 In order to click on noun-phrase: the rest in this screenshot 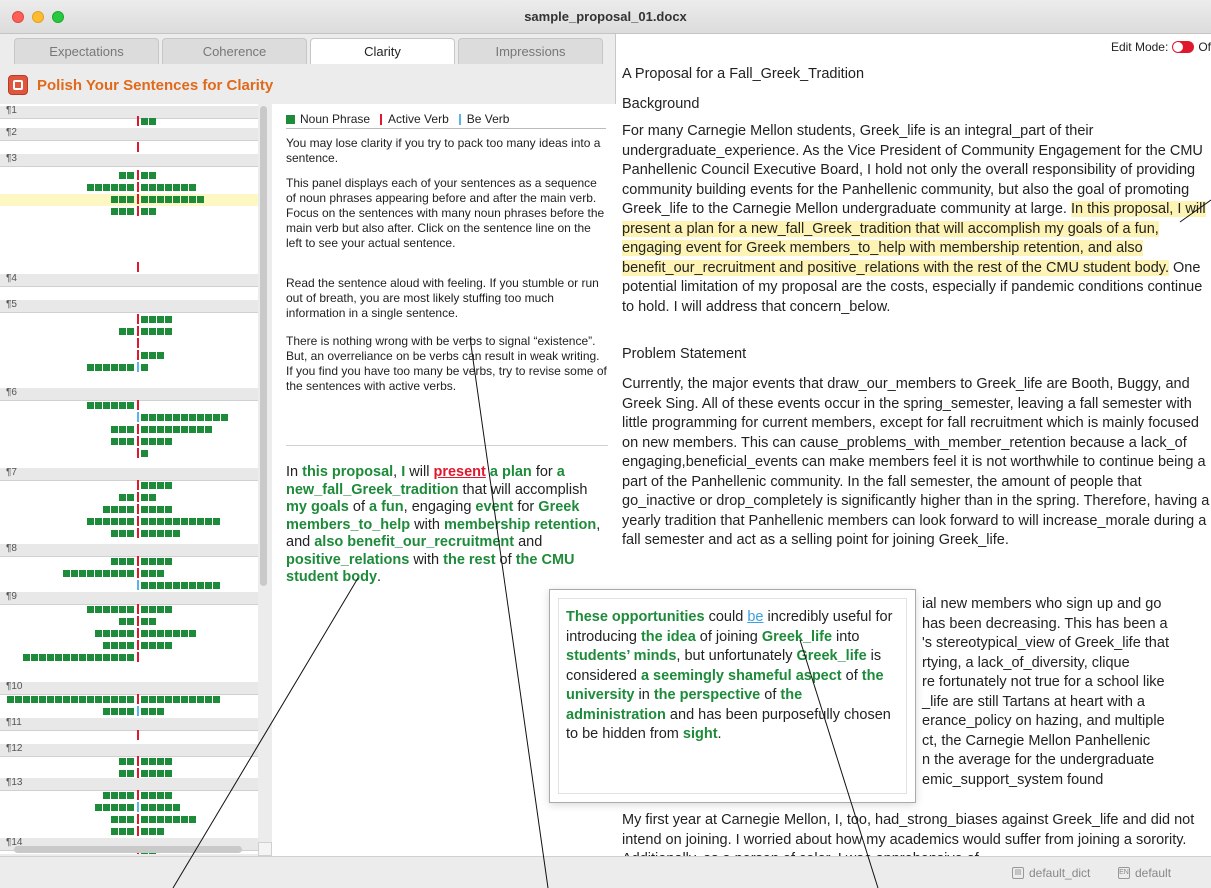, I will do `click(469, 559)`.